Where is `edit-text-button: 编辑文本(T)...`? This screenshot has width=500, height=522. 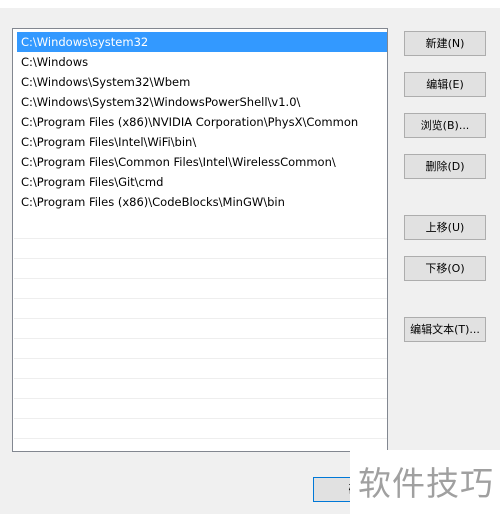 edit-text-button: 编辑文本(T)... is located at coordinates (445, 329).